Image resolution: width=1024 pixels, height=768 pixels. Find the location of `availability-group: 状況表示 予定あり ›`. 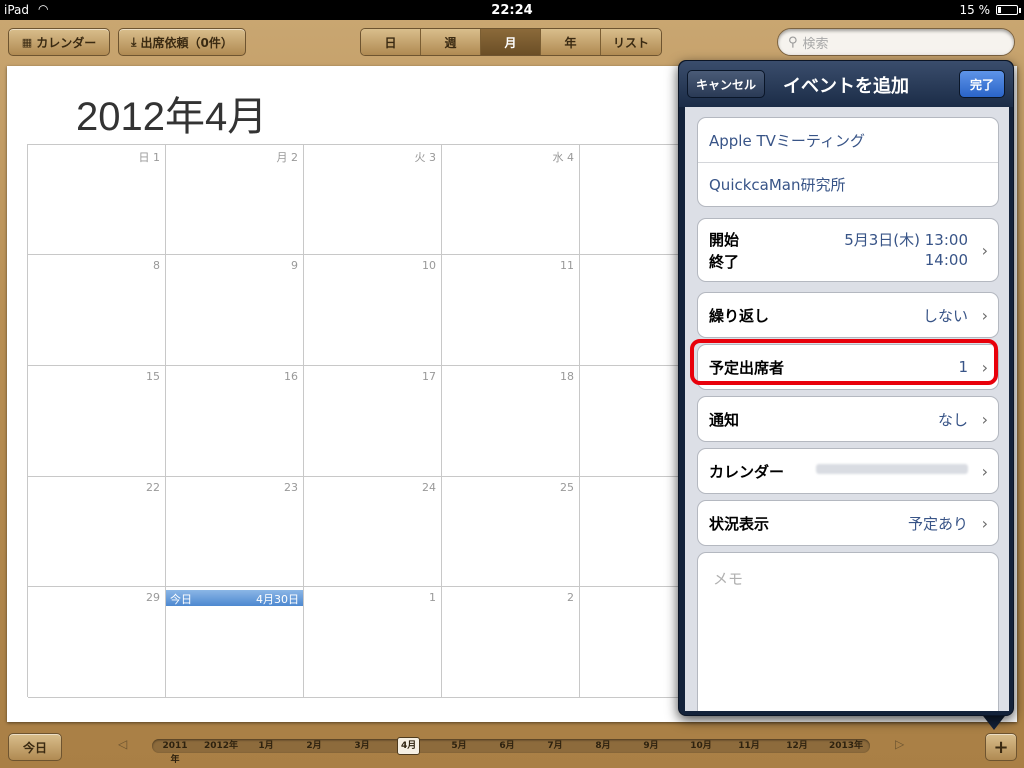

availability-group: 状況表示 予定あり › is located at coordinates (848, 523).